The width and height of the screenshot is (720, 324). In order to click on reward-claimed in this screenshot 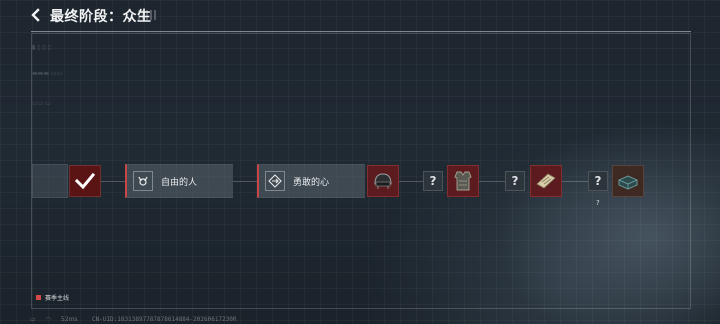, I will do `click(85, 181)`.